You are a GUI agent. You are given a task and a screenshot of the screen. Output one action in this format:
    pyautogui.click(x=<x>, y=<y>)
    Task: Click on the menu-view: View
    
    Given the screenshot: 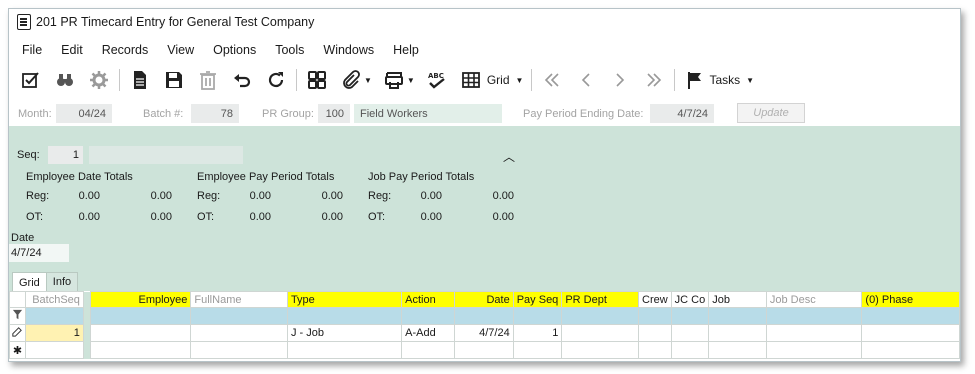 What is the action you would take?
    pyautogui.click(x=180, y=50)
    